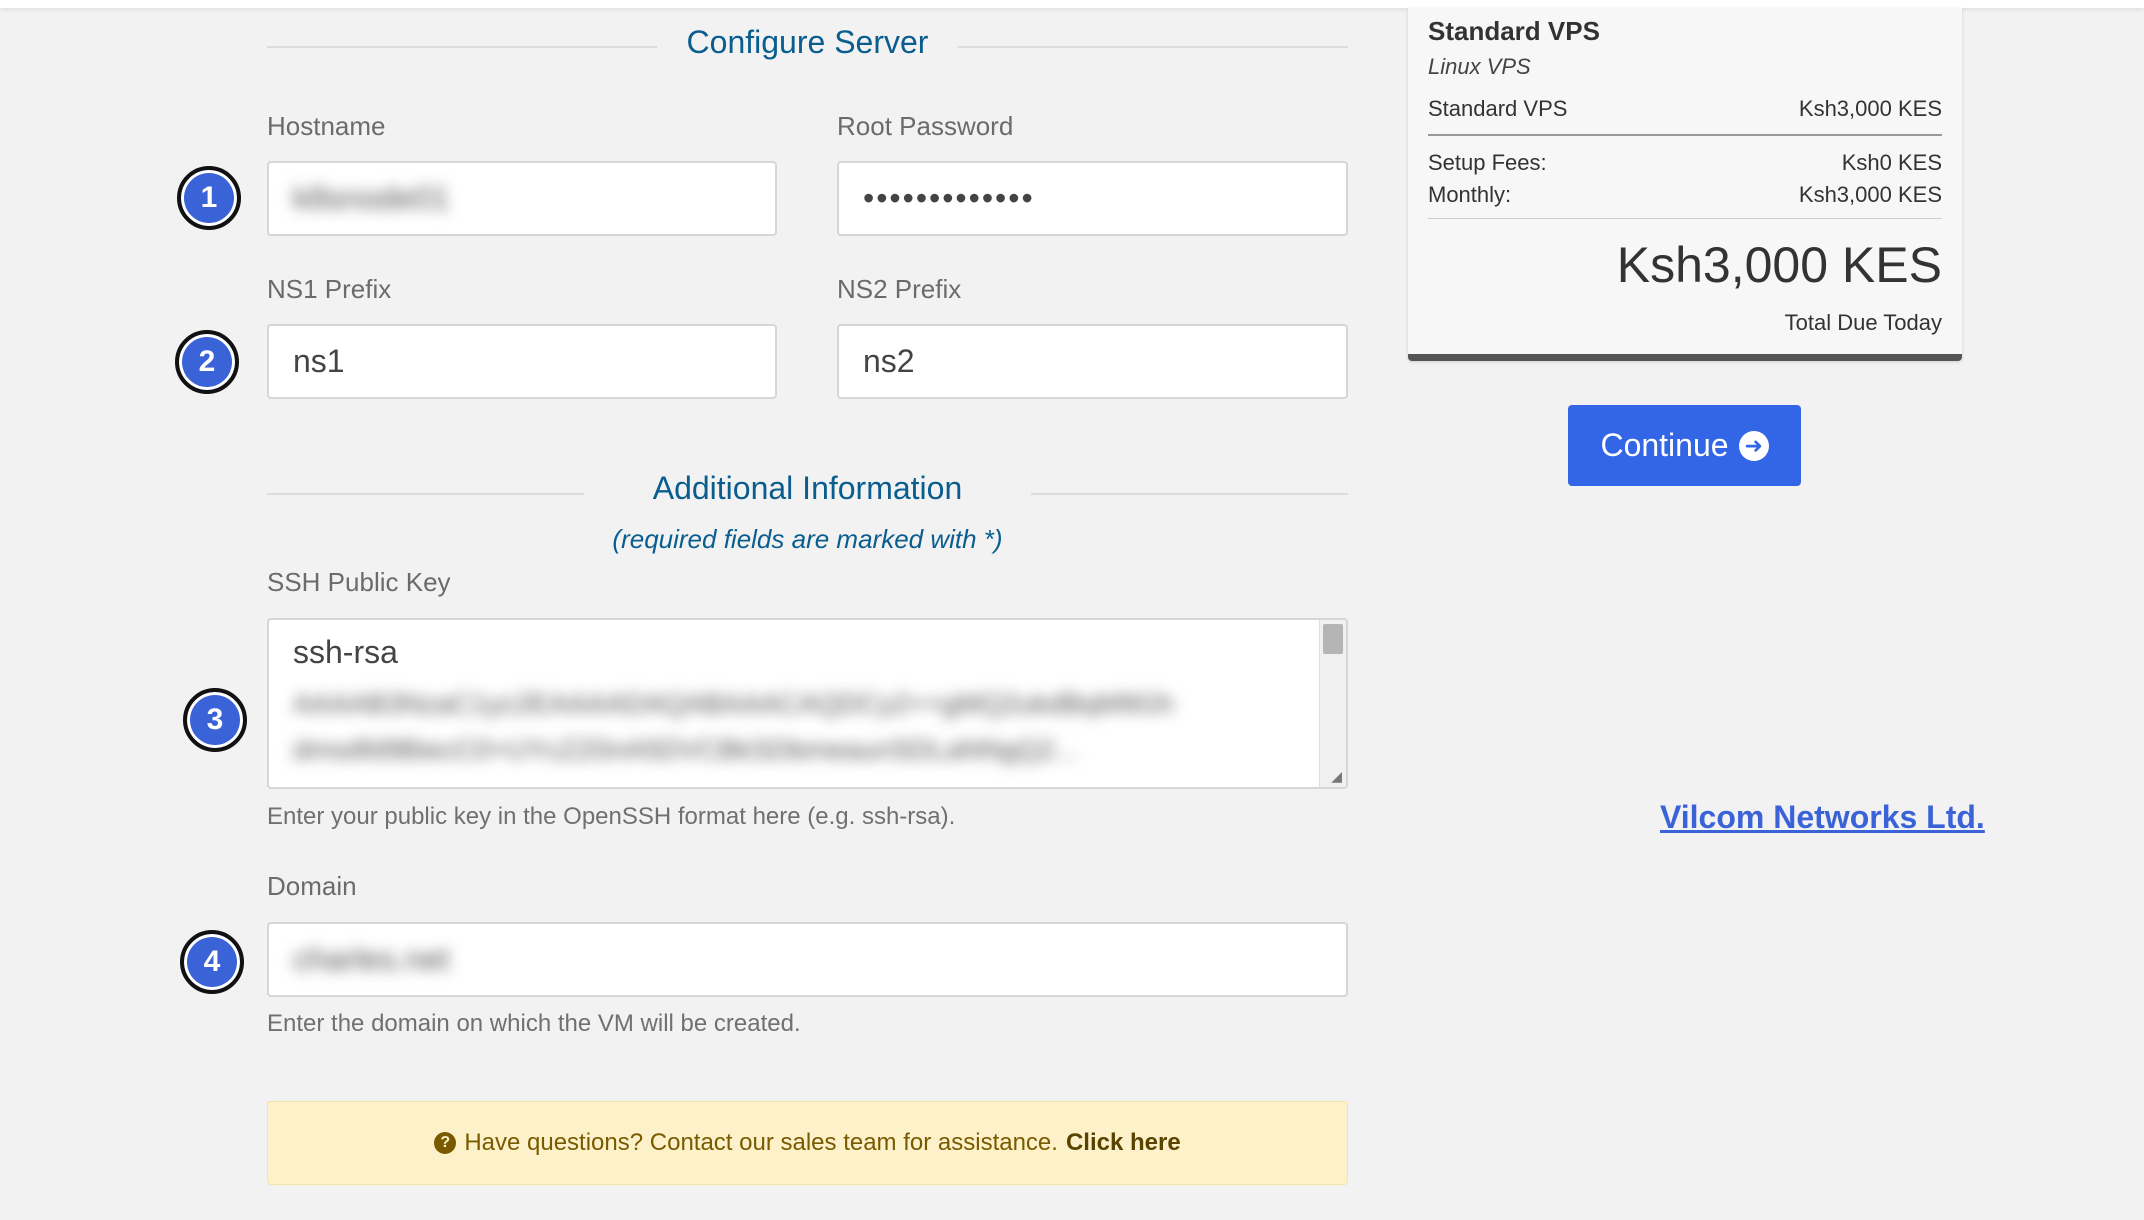 The height and width of the screenshot is (1220, 2144). Describe the element at coordinates (807, 539) in the screenshot. I see `required-note: (required fields are marked with *)` at that location.